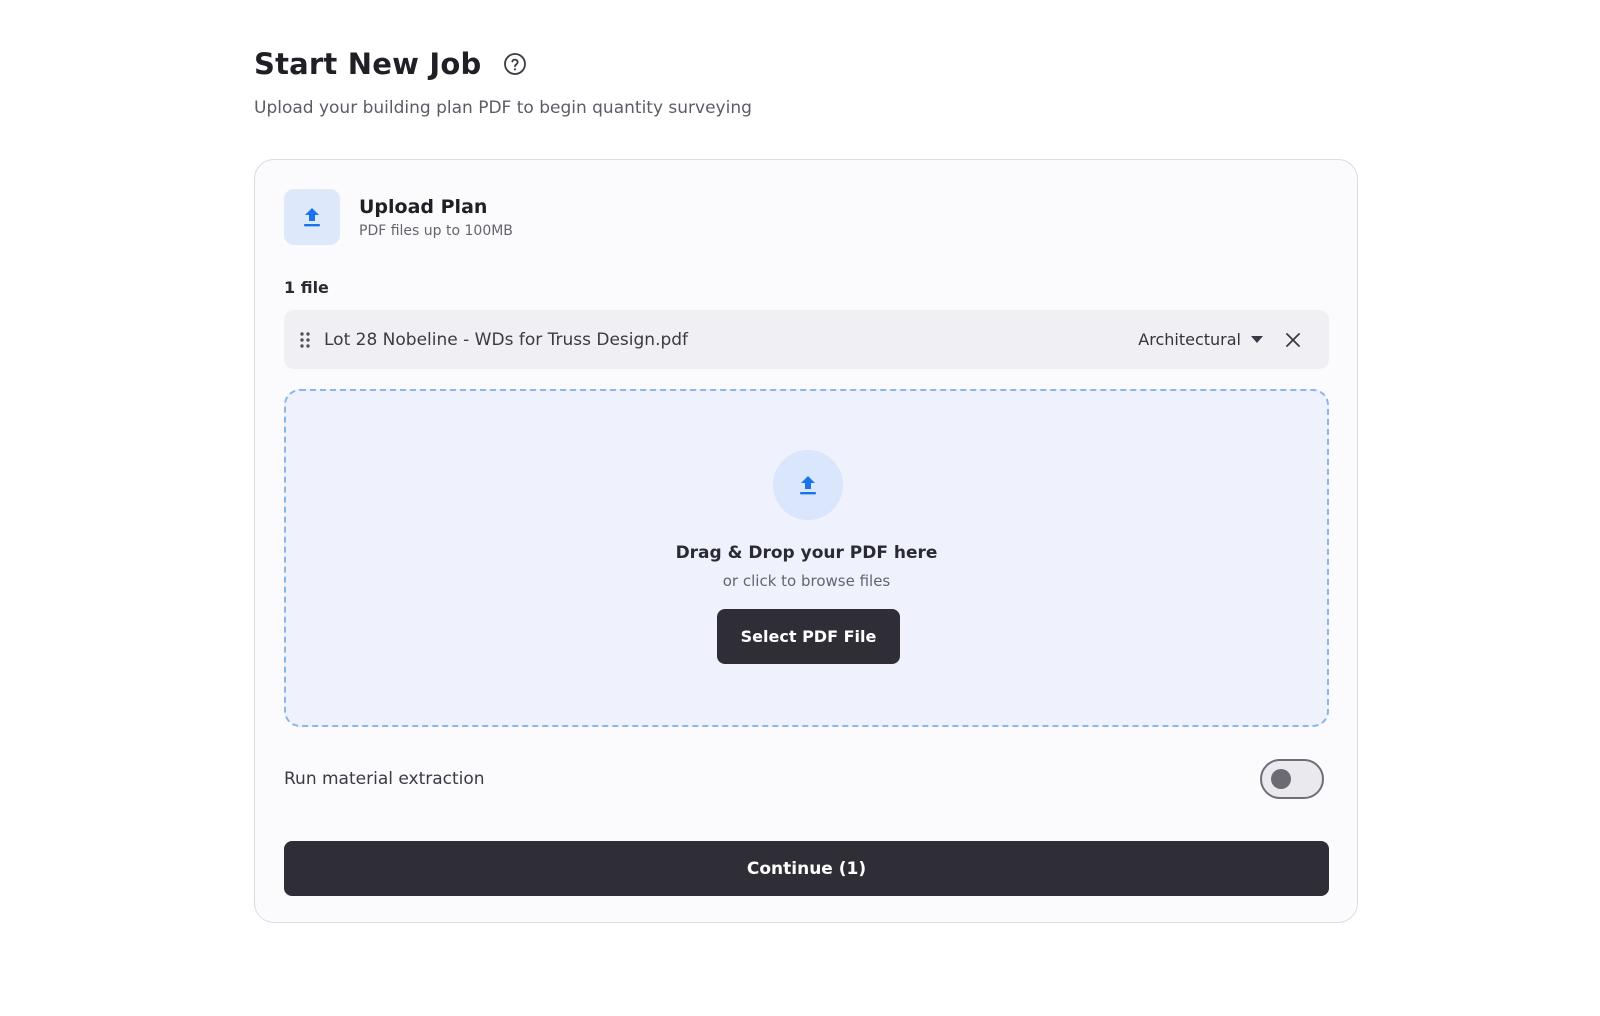  What do you see at coordinates (384, 779) in the screenshot?
I see `material-extraction-label: Run material extraction` at bounding box center [384, 779].